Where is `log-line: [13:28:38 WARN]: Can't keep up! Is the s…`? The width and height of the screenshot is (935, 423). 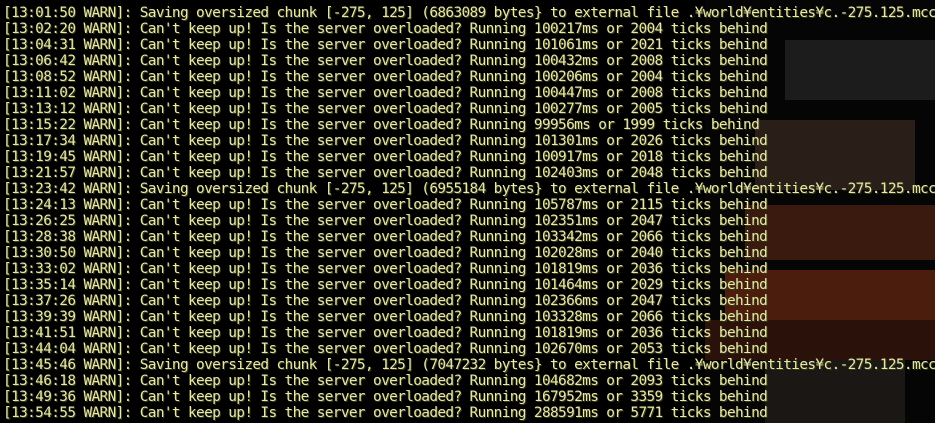
log-line: [13:28:38 WARN]: Can't keep up! Is the s… is located at coordinates (385, 237).